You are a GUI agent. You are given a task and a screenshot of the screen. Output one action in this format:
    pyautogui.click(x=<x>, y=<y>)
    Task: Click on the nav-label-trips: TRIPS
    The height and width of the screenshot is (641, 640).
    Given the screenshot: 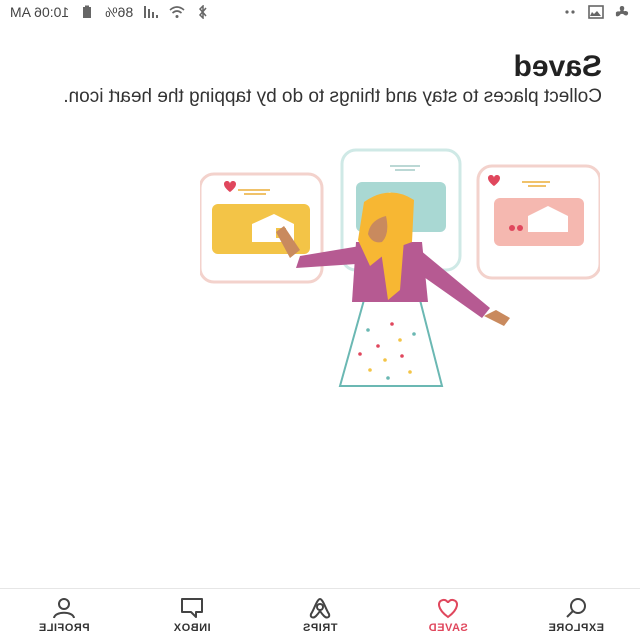 What is the action you would take?
    pyautogui.click(x=320, y=628)
    